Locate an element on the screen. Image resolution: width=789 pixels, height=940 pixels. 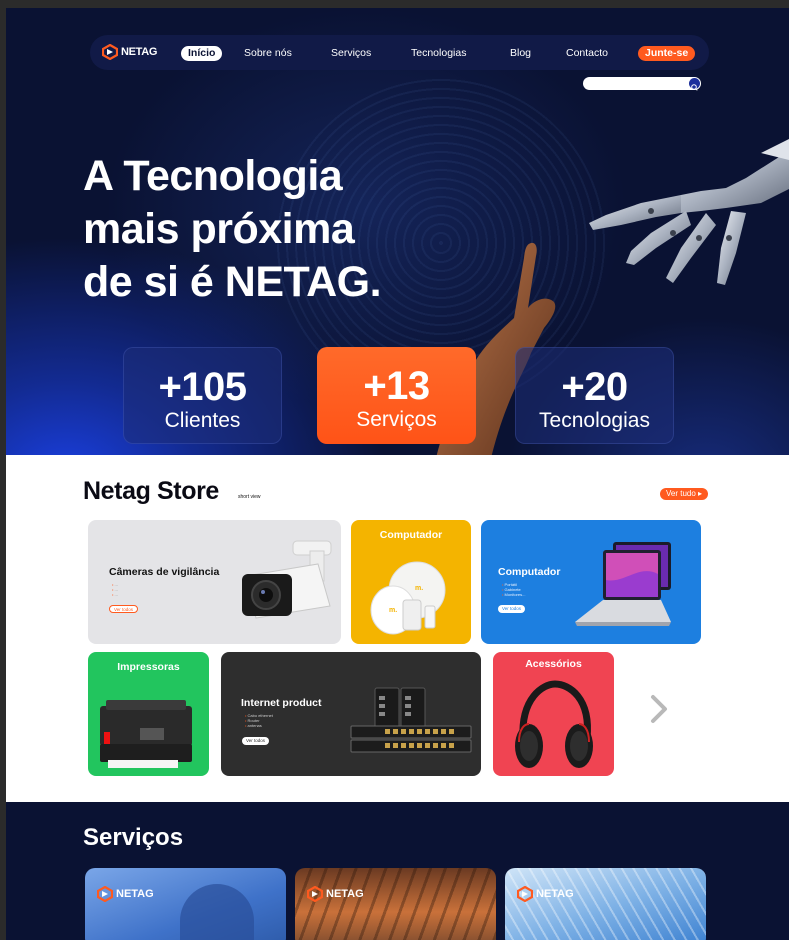
card-list: • Cabo ethernet • Router • antenas is located at coordinates (259, 720).